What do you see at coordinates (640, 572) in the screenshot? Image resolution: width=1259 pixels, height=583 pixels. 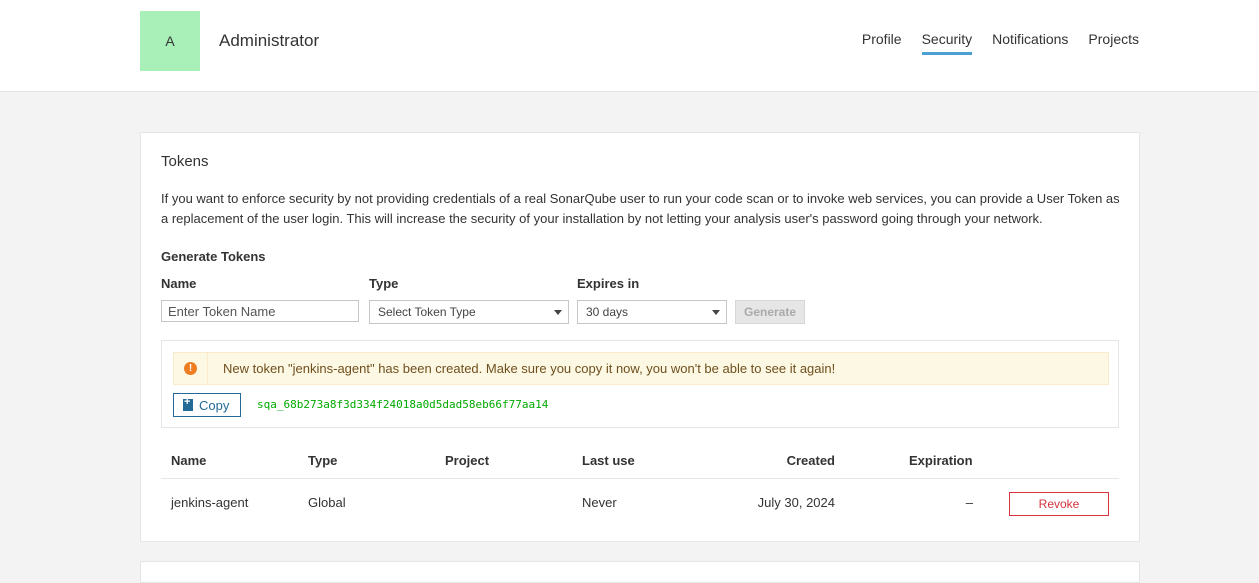 I see `next-card` at bounding box center [640, 572].